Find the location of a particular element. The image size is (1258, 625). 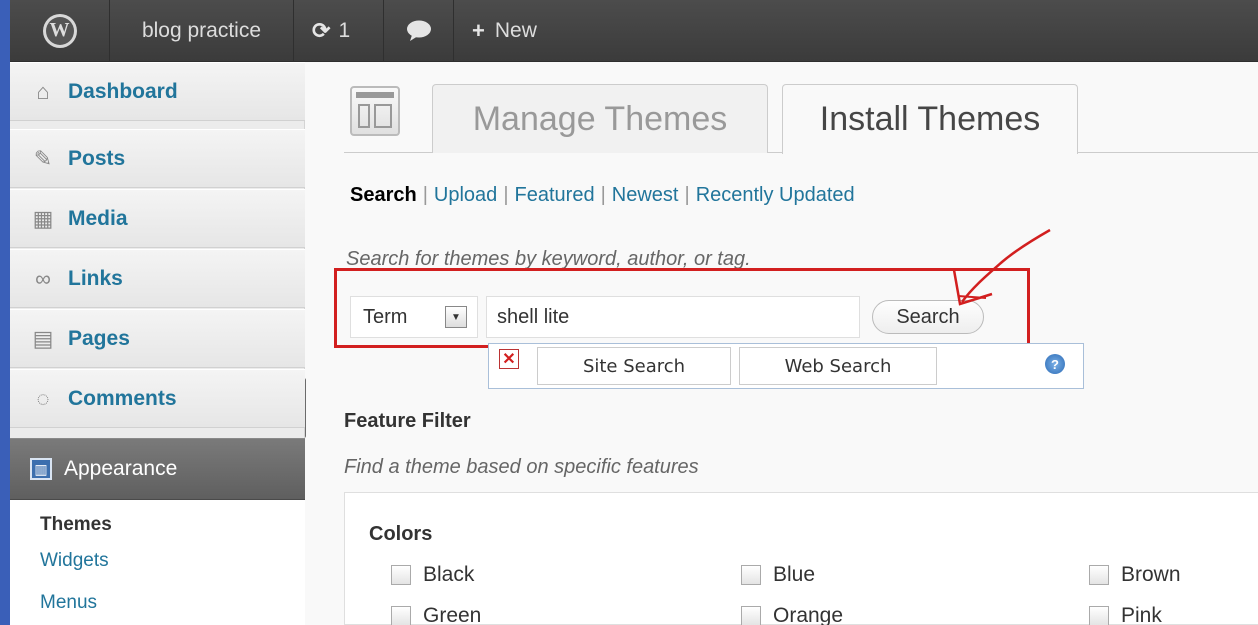

admin-bar-edge is located at coordinates (5, 31).